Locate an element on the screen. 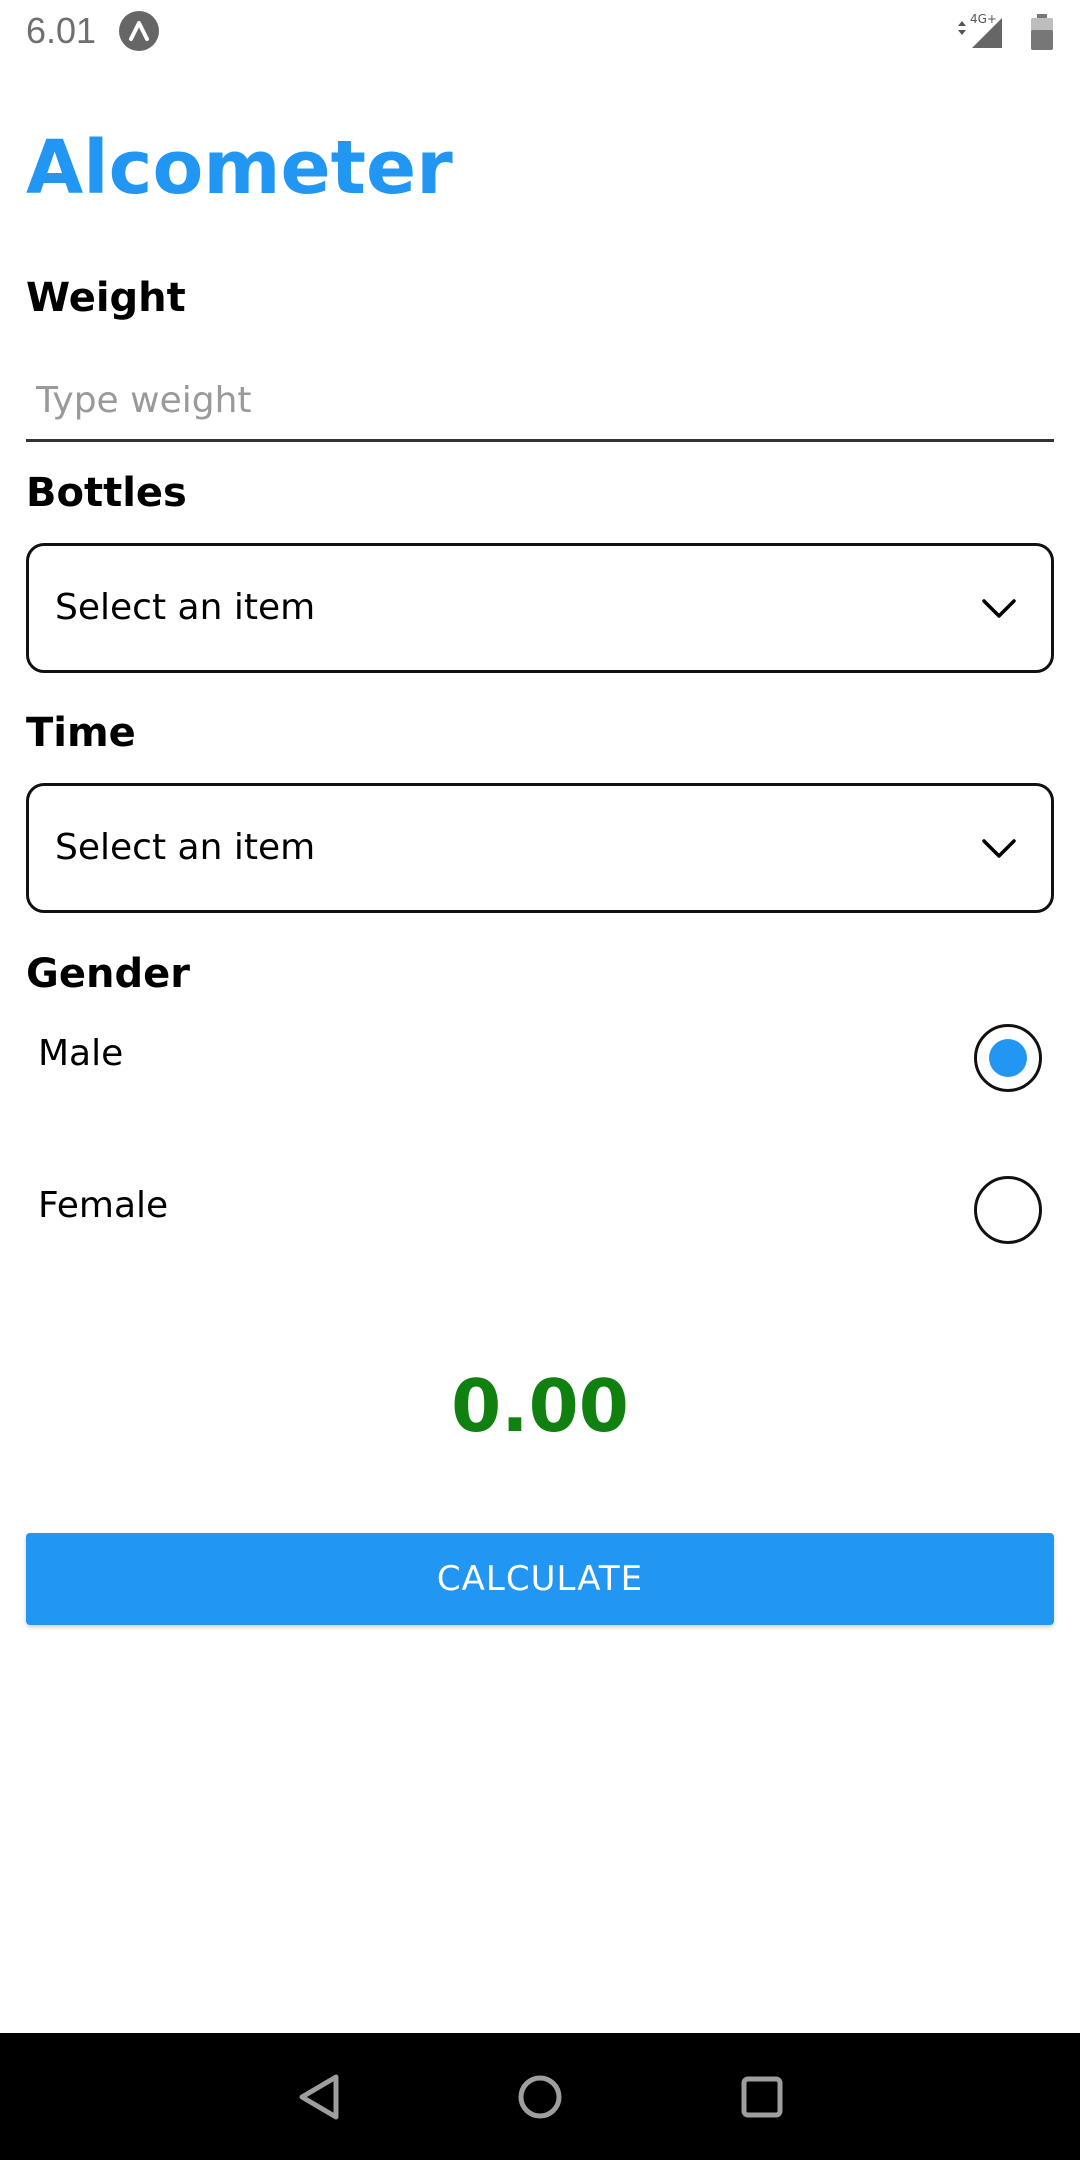 The image size is (1080, 2160). weight-label: Weight is located at coordinates (106, 298).